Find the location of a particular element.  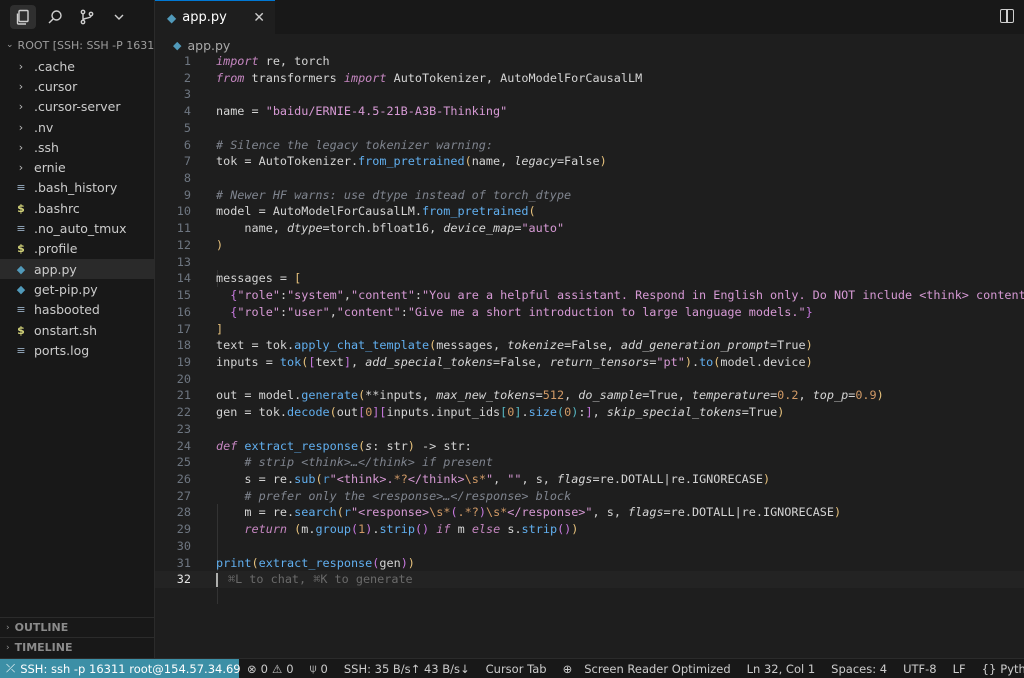

timeline-section: › TIMELINE is located at coordinates (77, 647).